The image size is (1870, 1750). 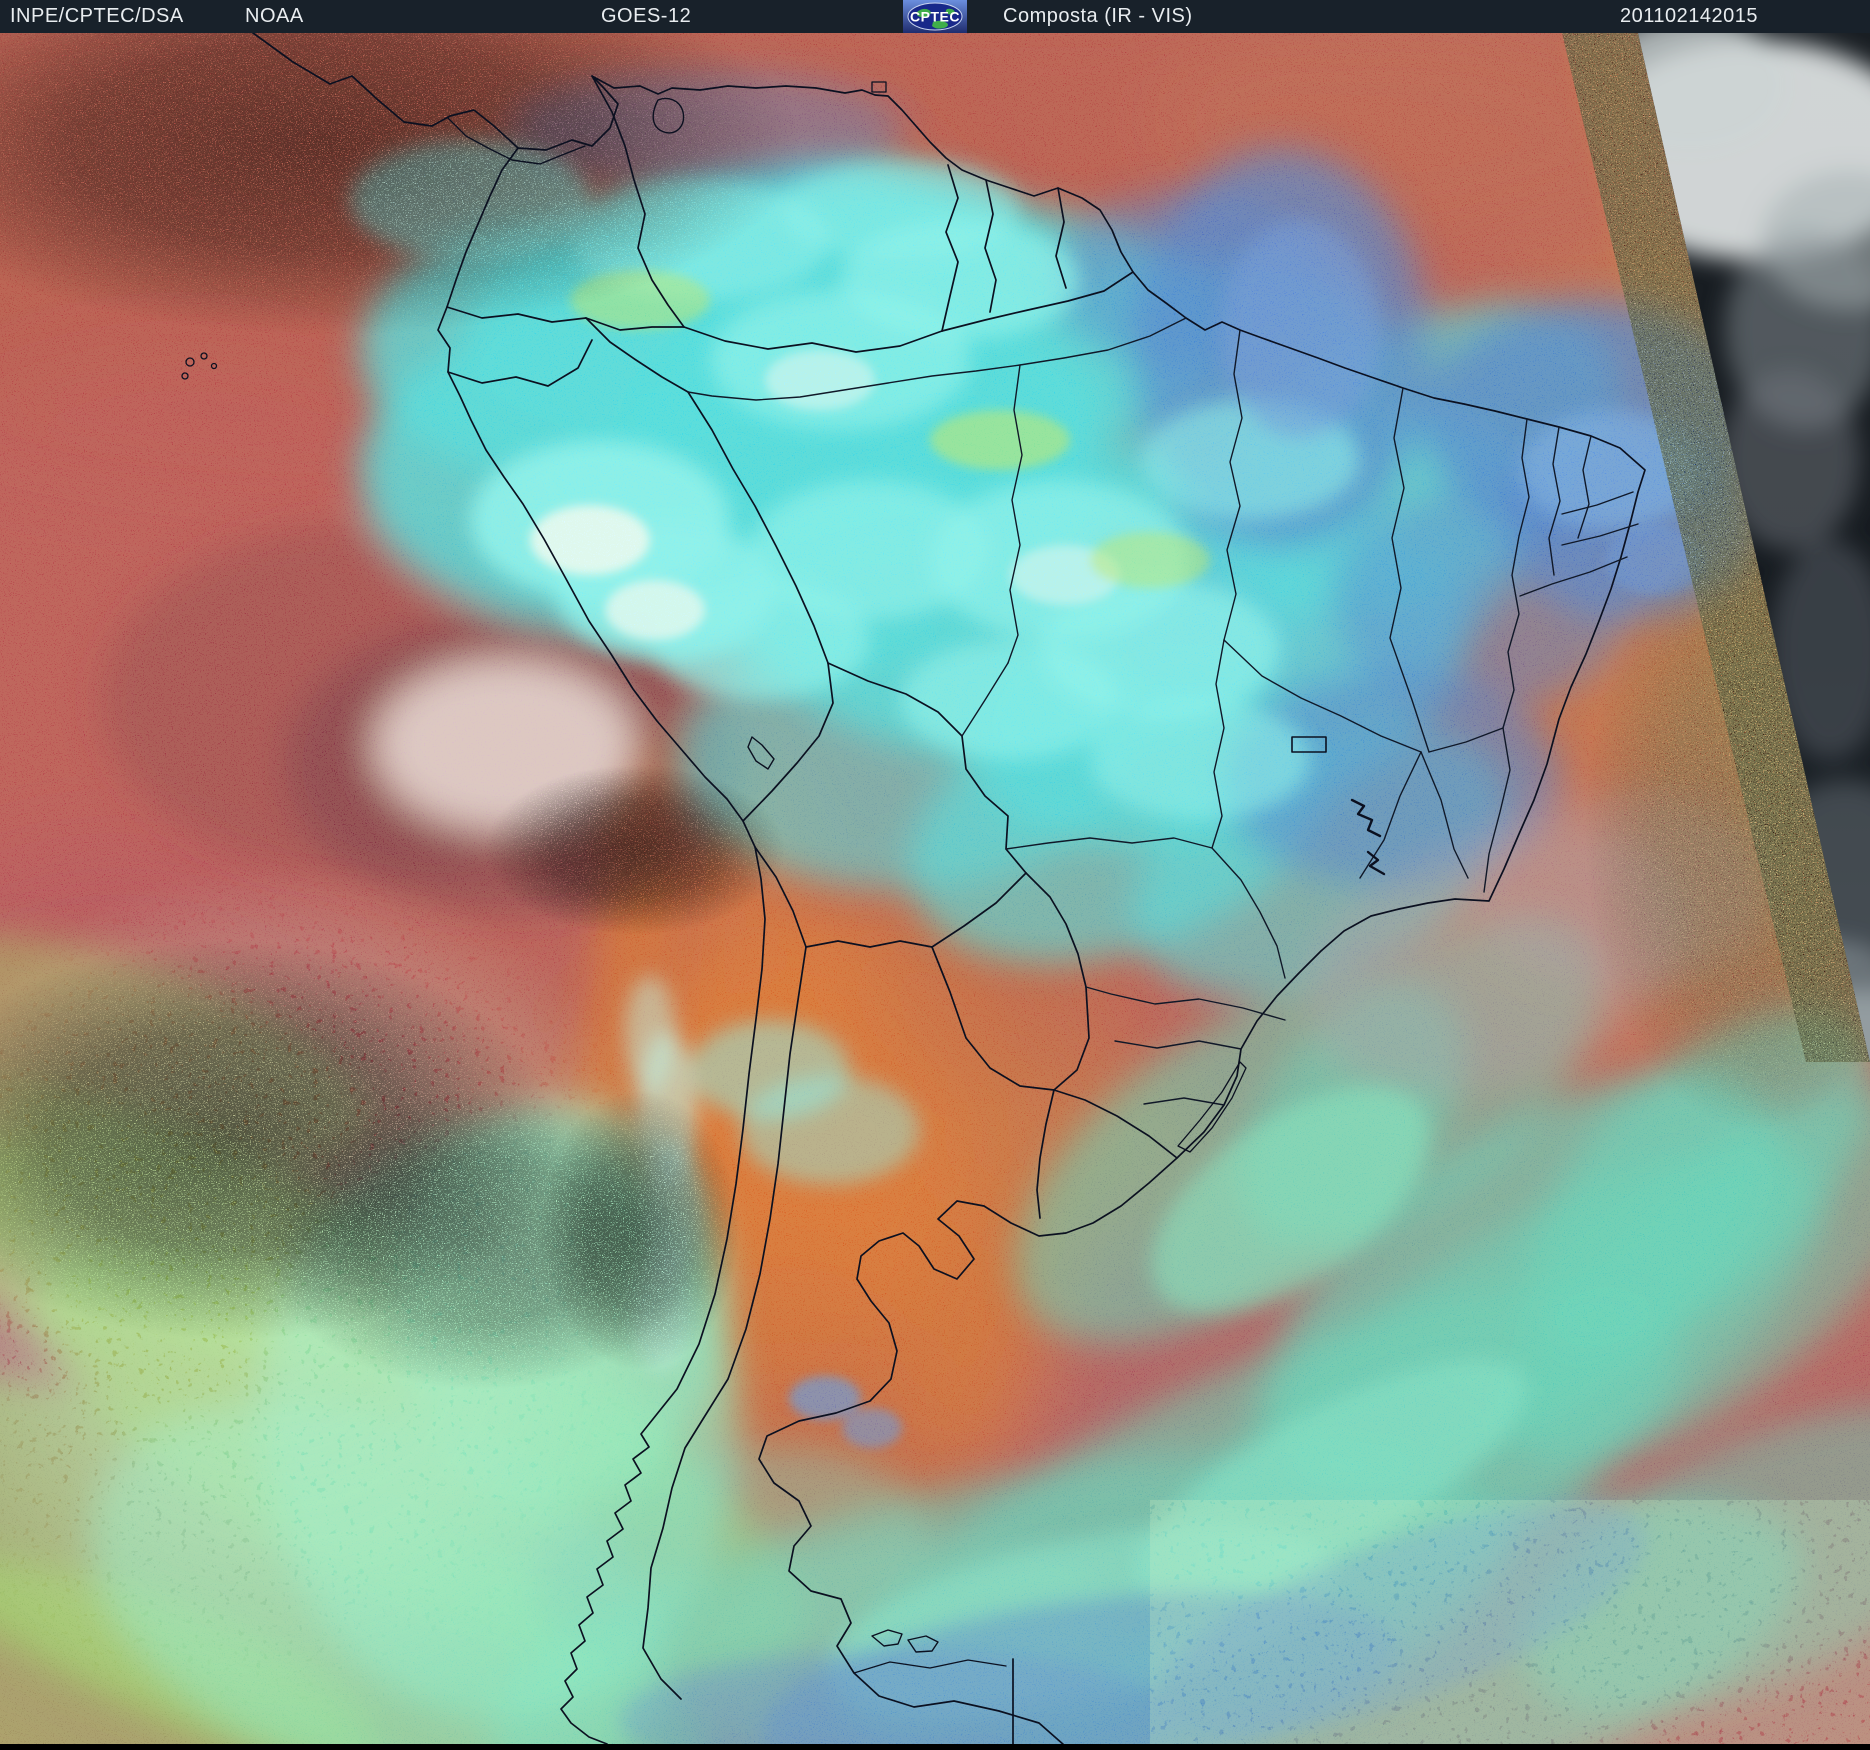 What do you see at coordinates (274, 16) in the screenshot?
I see `noaa-label: NOAA` at bounding box center [274, 16].